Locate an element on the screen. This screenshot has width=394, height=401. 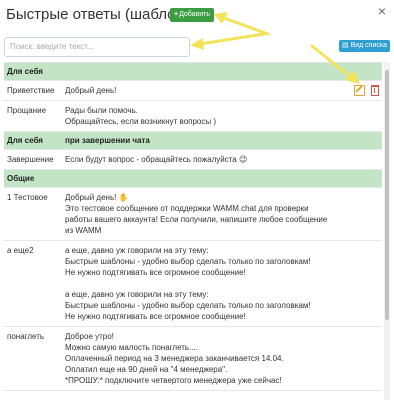
template-text: Добрый день! is located at coordinates (201, 91).